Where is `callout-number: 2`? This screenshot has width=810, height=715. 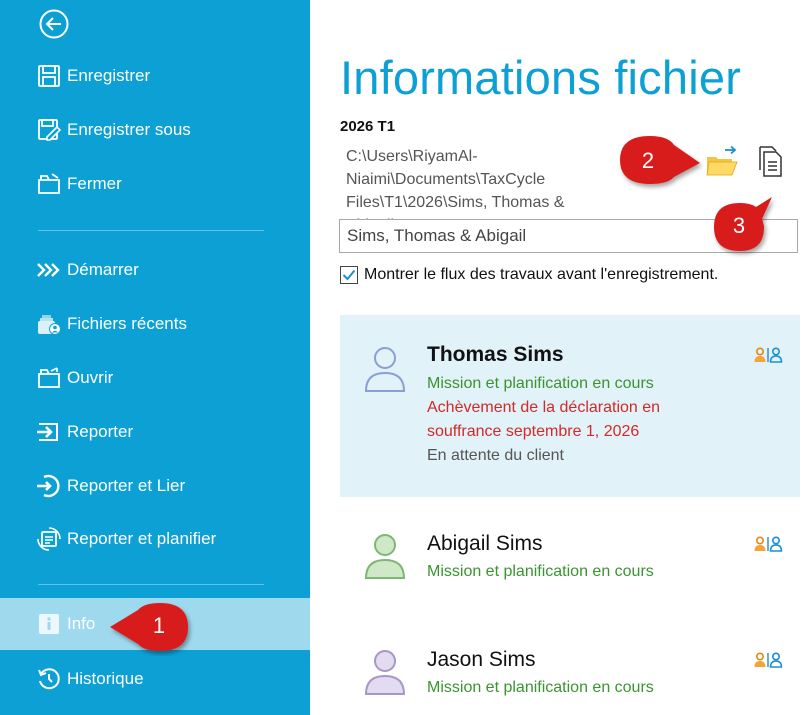 callout-number: 2 is located at coordinates (648, 160).